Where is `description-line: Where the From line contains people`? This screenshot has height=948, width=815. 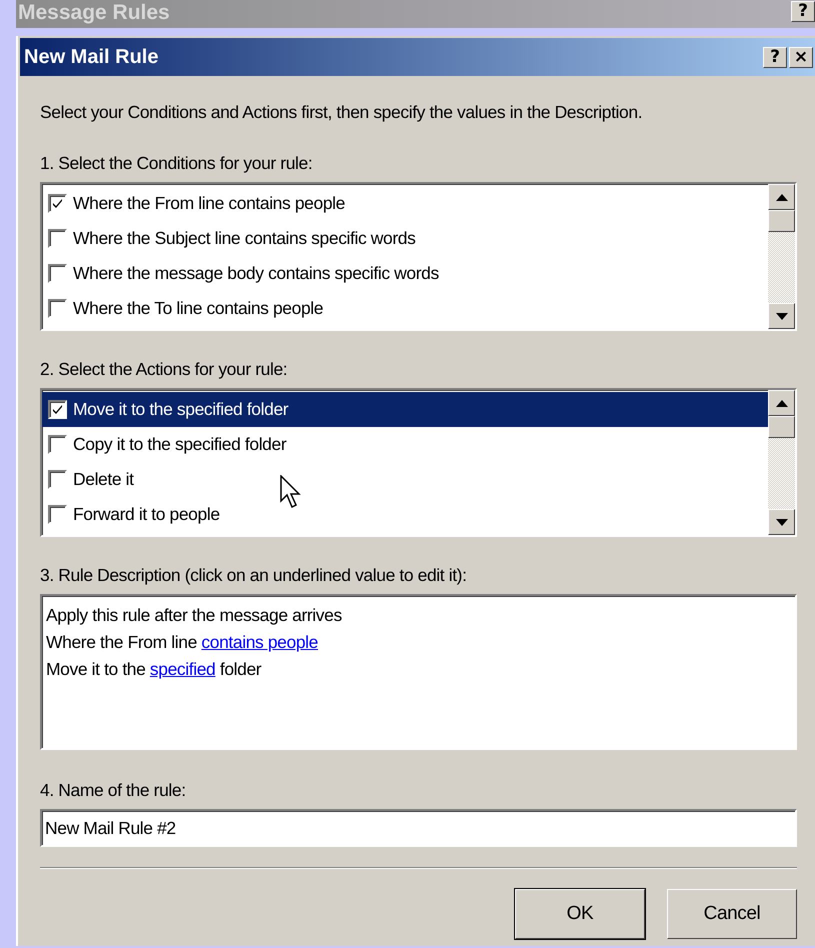 description-line: Where the From line contains people is located at coordinates (182, 642).